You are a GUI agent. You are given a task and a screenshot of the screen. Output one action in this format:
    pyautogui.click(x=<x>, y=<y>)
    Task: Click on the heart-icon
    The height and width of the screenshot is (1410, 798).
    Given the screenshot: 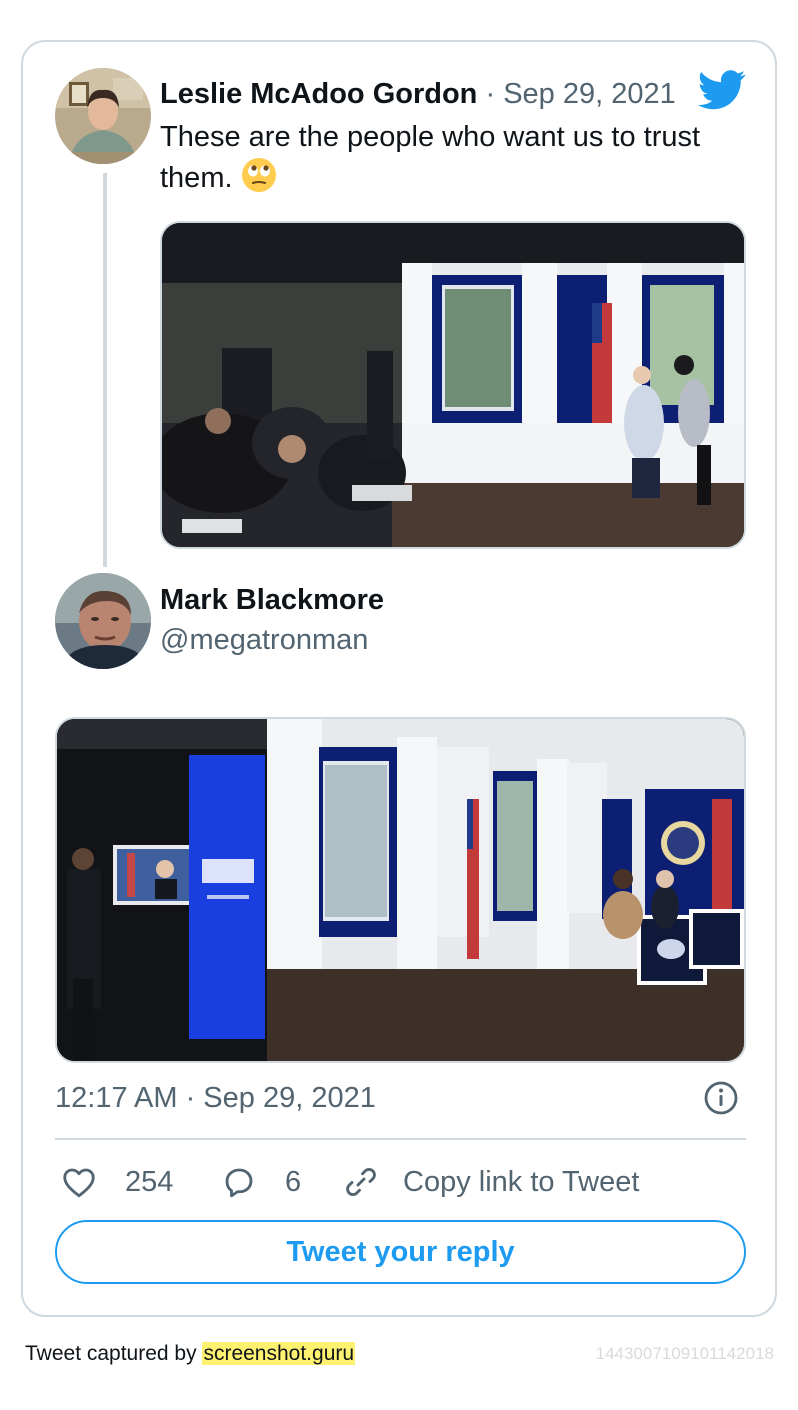 What is the action you would take?
    pyautogui.click(x=79, y=1183)
    